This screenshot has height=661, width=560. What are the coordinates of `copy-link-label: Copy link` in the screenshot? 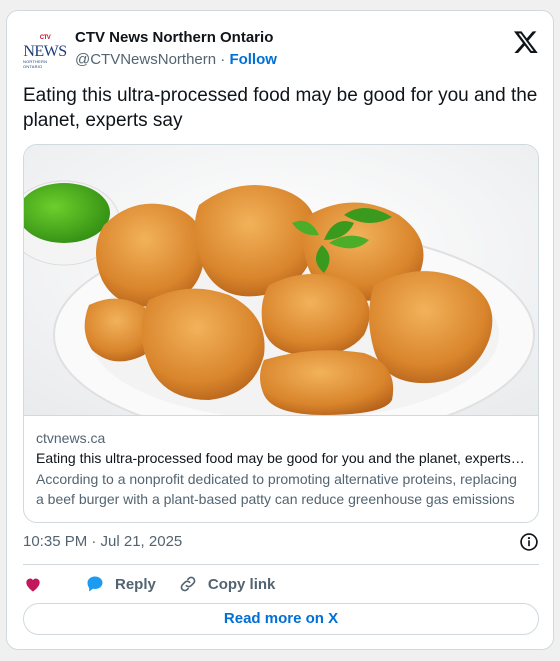 It's located at (241, 584).